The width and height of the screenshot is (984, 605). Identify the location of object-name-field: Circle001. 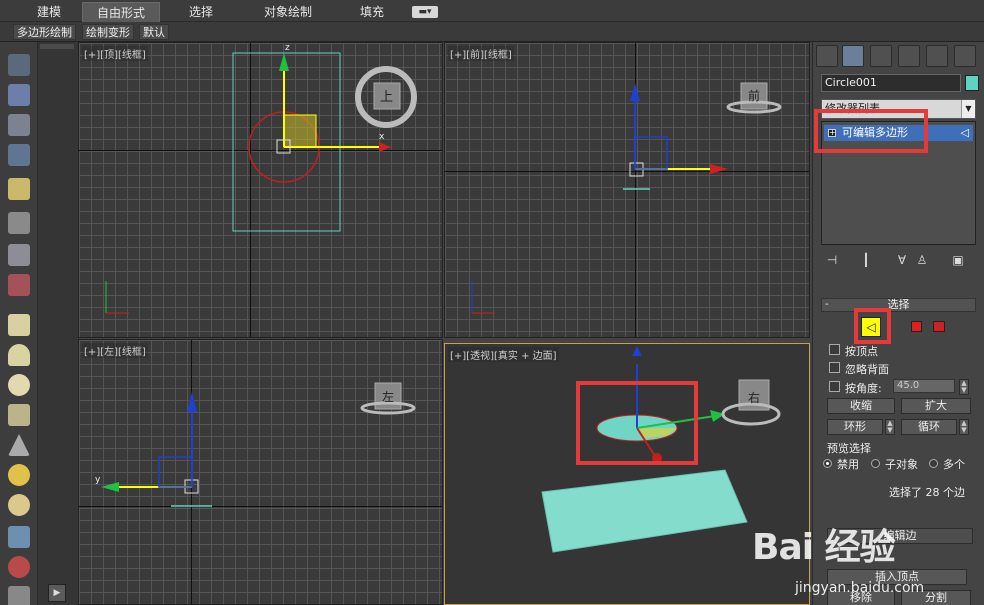
(891, 83).